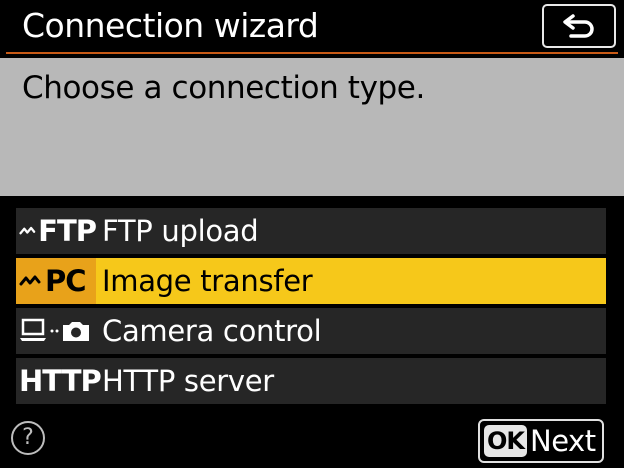 The width and height of the screenshot is (624, 468). I want to click on wireless-ftp-icon: FTP, so click(56, 231).